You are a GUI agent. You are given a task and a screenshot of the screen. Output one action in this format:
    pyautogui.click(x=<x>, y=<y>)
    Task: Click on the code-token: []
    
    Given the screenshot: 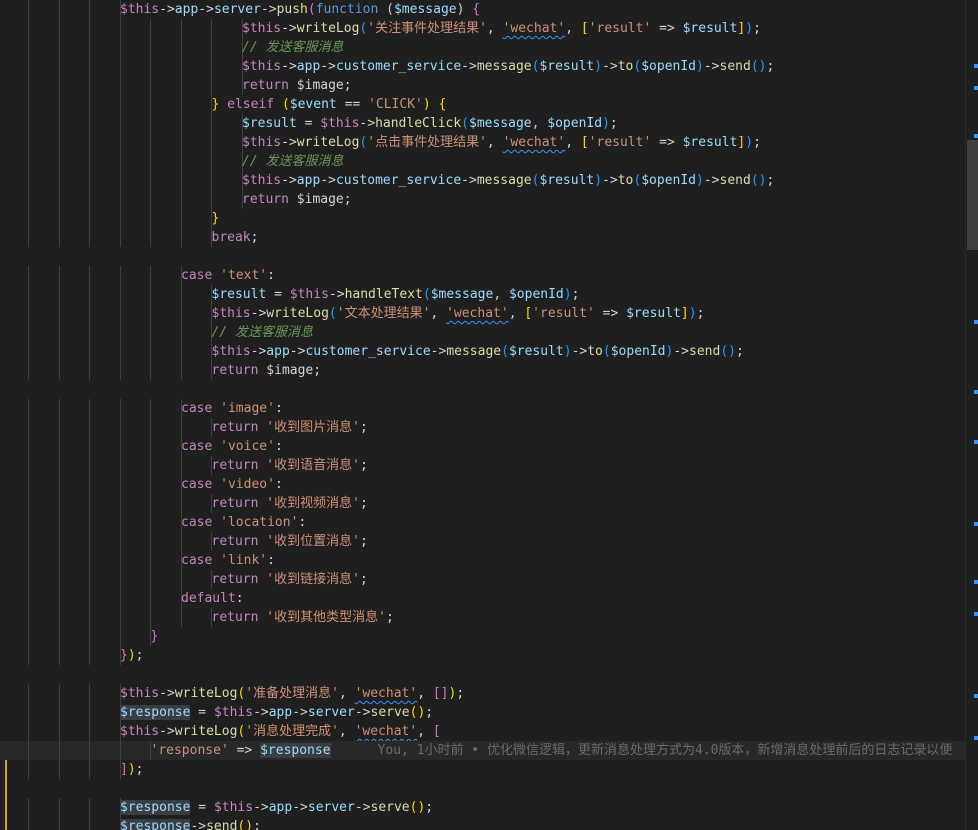 What is the action you would take?
    pyautogui.click(x=440, y=693)
    